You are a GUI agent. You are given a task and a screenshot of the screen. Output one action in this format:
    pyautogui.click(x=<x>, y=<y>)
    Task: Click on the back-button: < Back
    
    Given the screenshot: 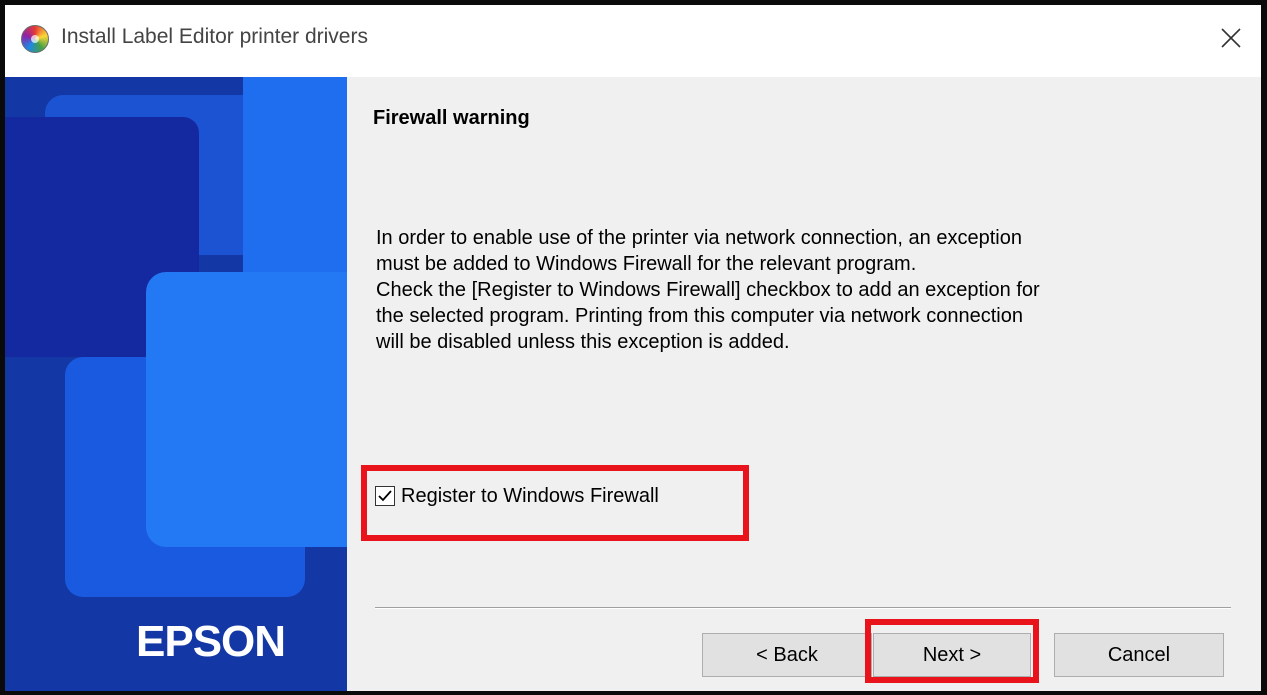 What is the action you would take?
    pyautogui.click(x=787, y=655)
    